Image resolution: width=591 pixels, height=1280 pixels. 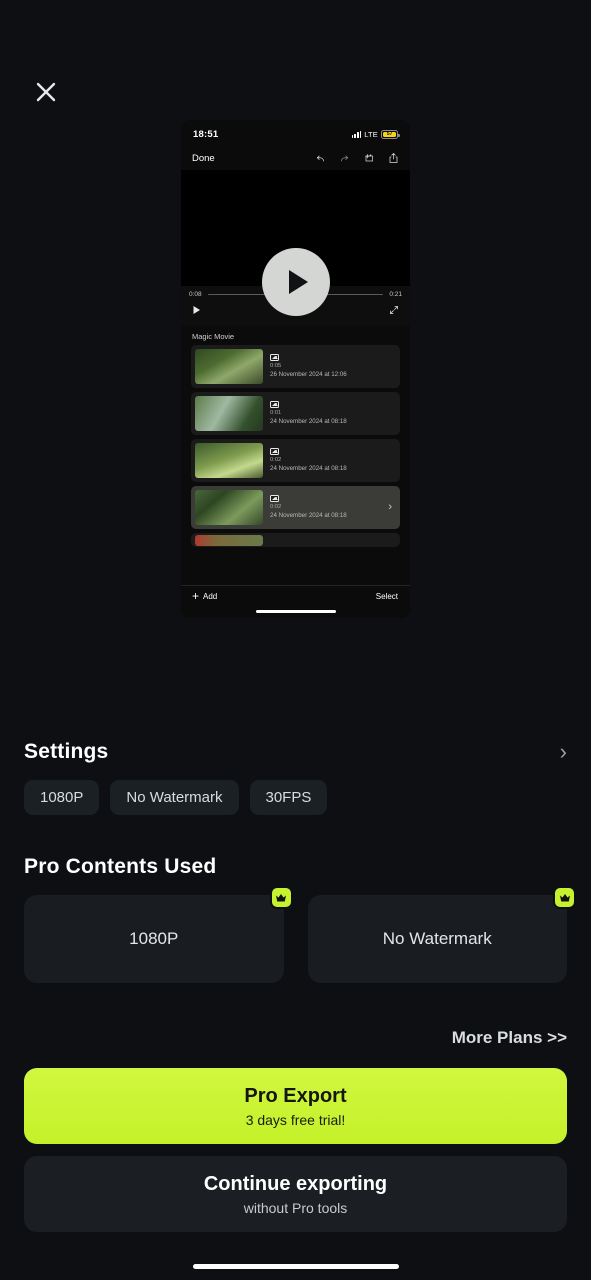 I want to click on settings-chip-fps: 30FPS, so click(x=288, y=797).